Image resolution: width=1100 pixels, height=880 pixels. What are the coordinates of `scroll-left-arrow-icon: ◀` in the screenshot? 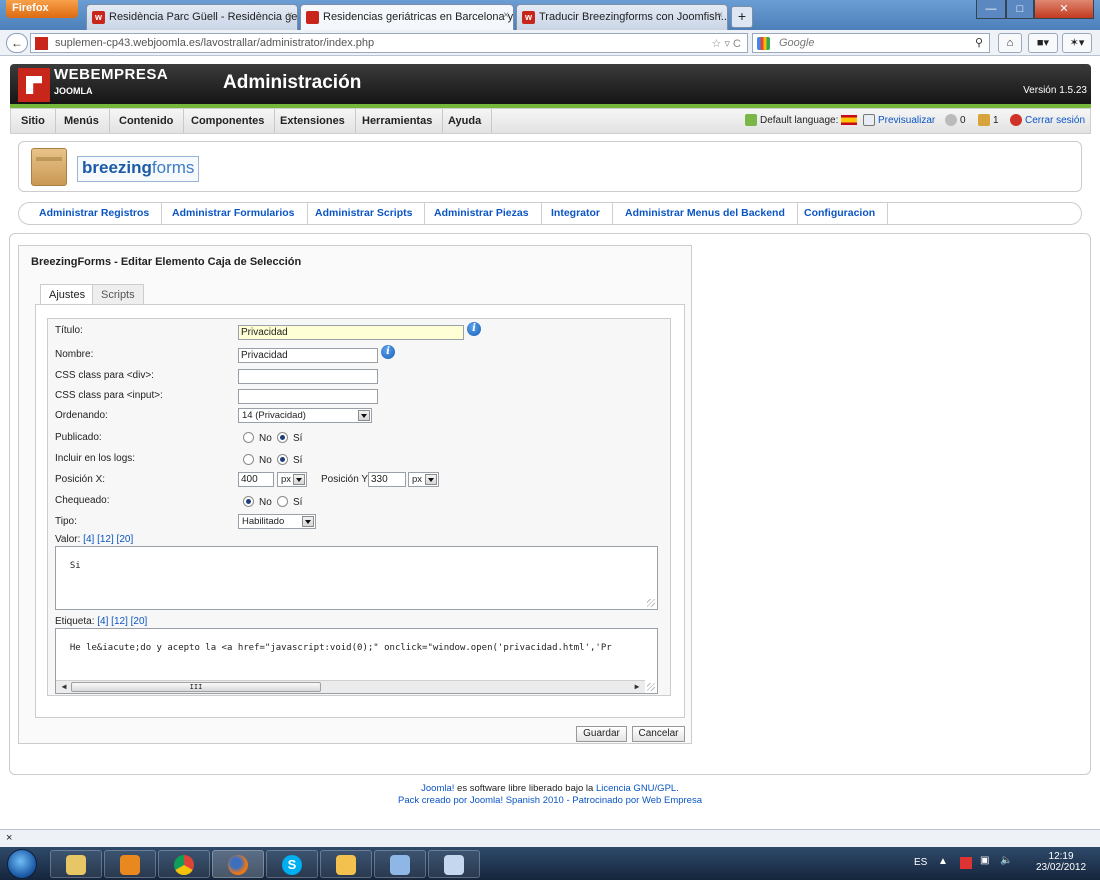 It's located at (64, 687).